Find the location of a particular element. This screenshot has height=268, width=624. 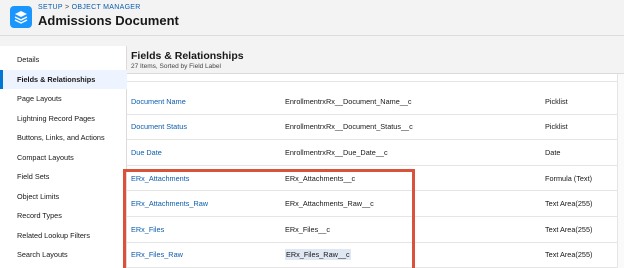

selected-text-highlight: ERx_Files_Raw__c is located at coordinates (318, 255).